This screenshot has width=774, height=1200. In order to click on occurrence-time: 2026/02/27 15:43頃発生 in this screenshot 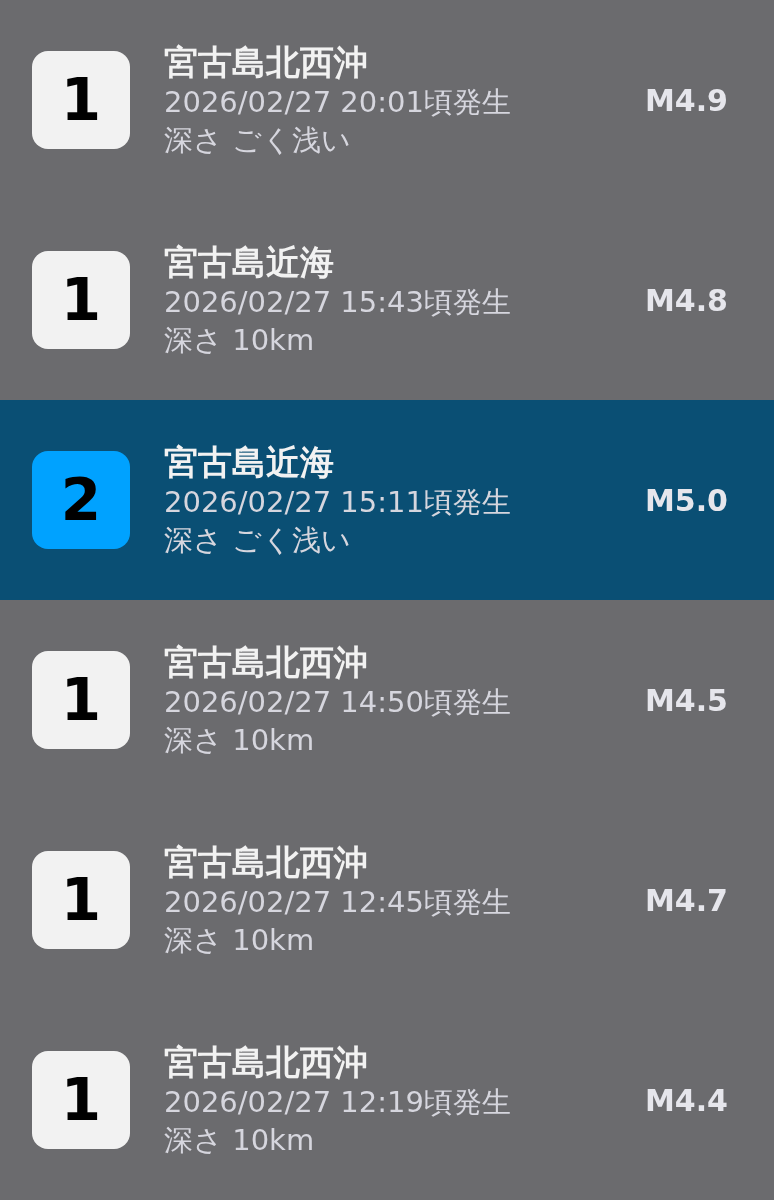, I will do `click(338, 303)`.